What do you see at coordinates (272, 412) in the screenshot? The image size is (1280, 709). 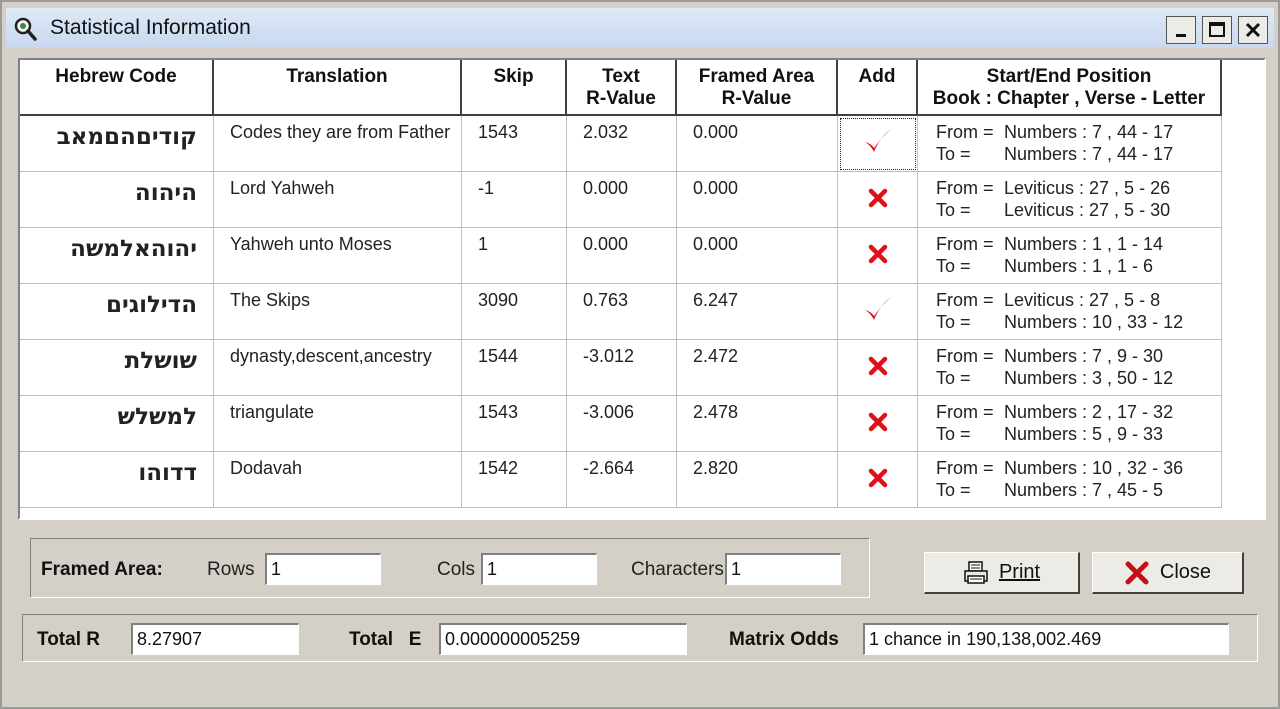 I see `translation-value: triangulate` at bounding box center [272, 412].